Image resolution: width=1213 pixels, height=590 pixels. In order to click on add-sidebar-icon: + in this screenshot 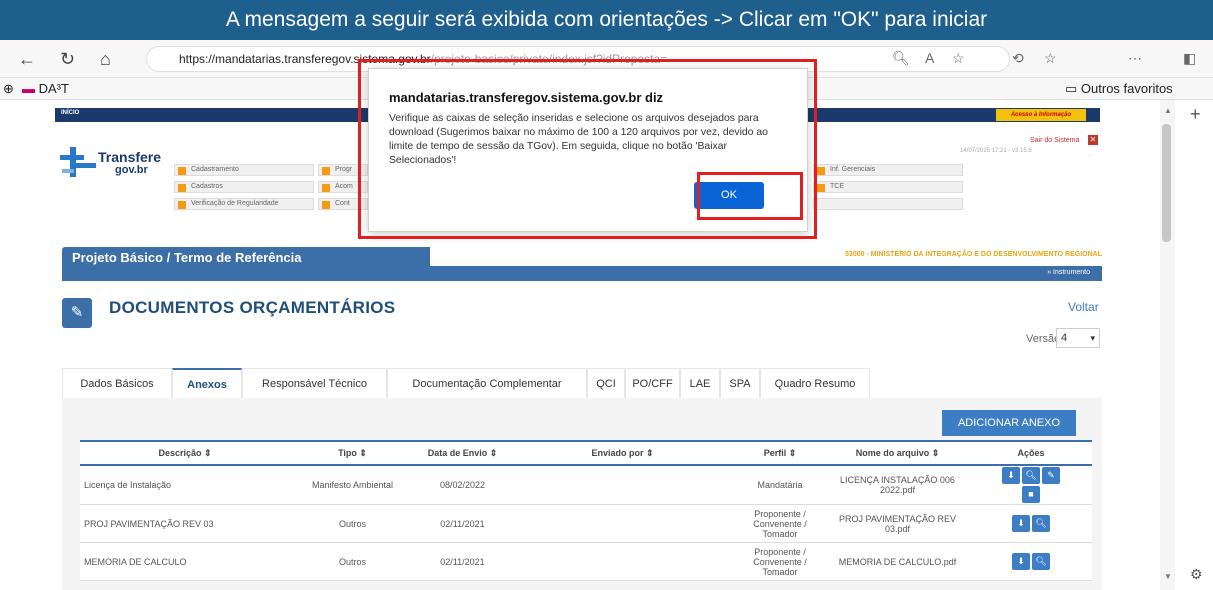, I will do `click(1195, 114)`.